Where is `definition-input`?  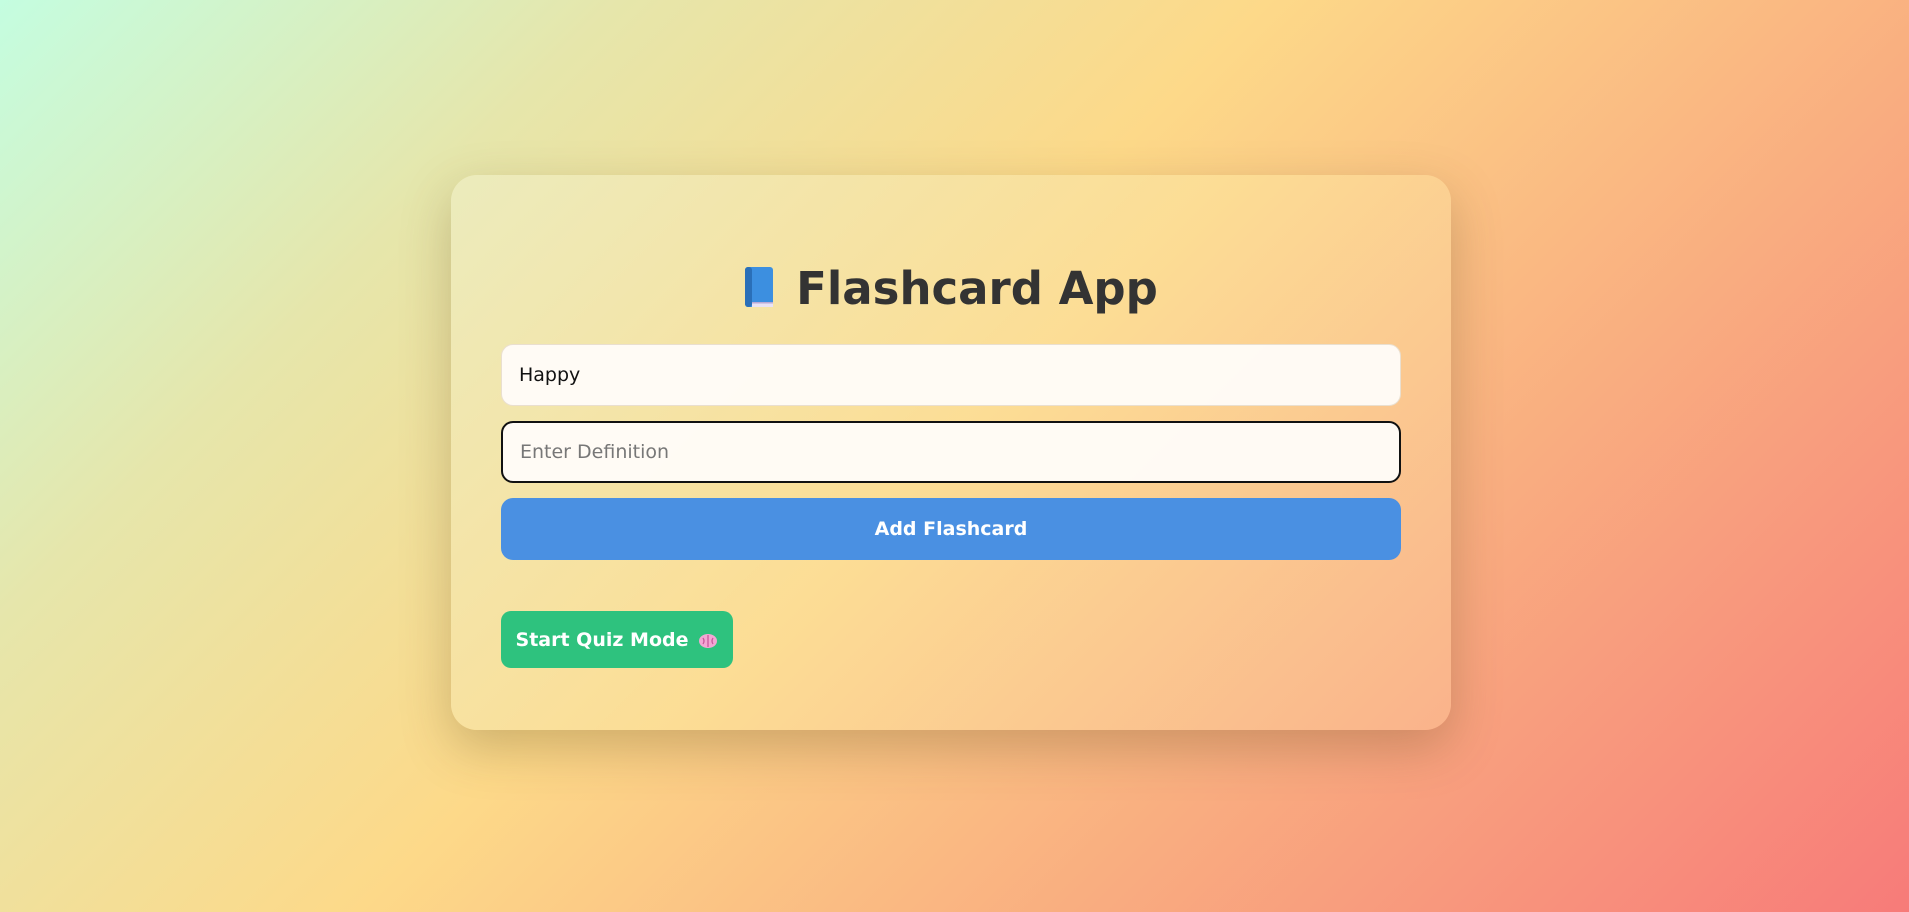 definition-input is located at coordinates (951, 452).